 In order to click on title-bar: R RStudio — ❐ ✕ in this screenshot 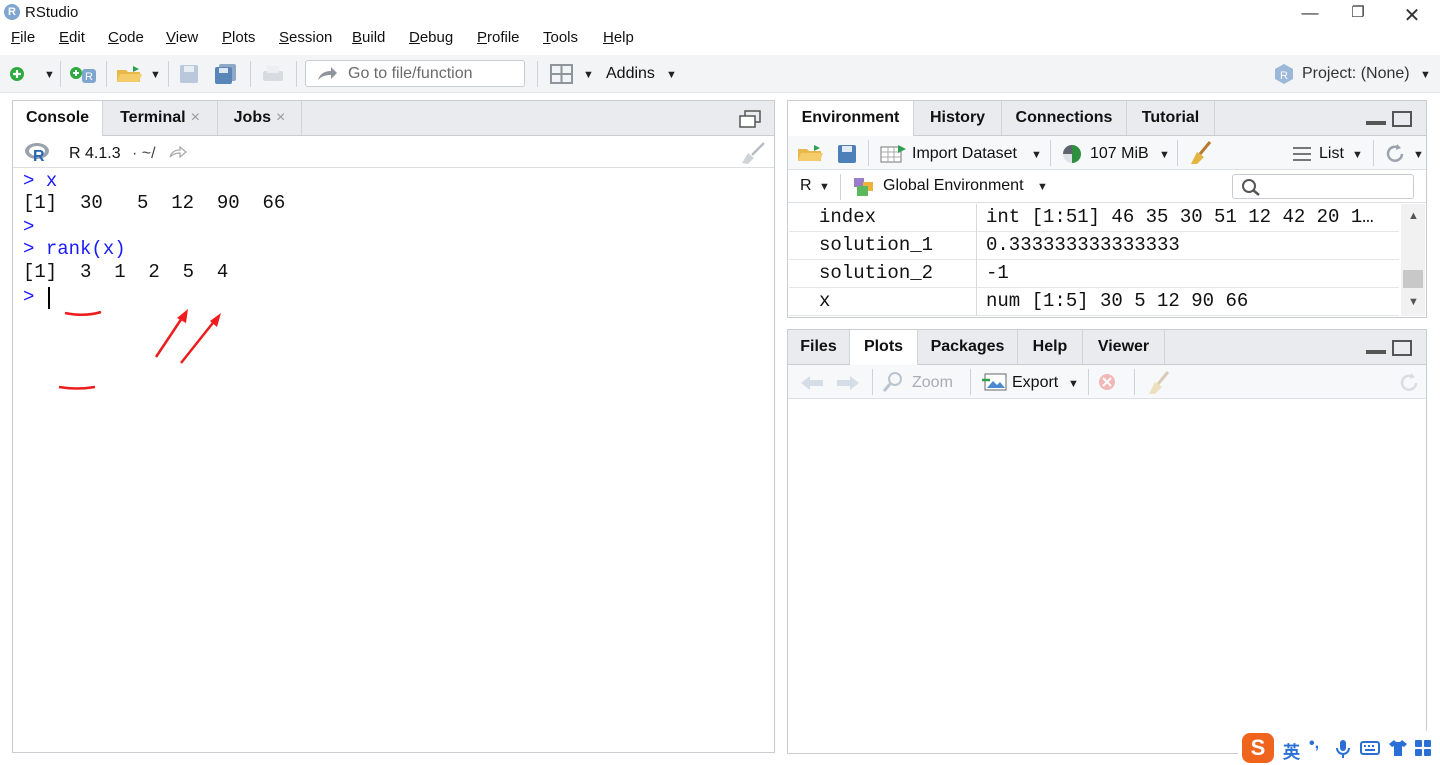, I will do `click(720, 13)`.